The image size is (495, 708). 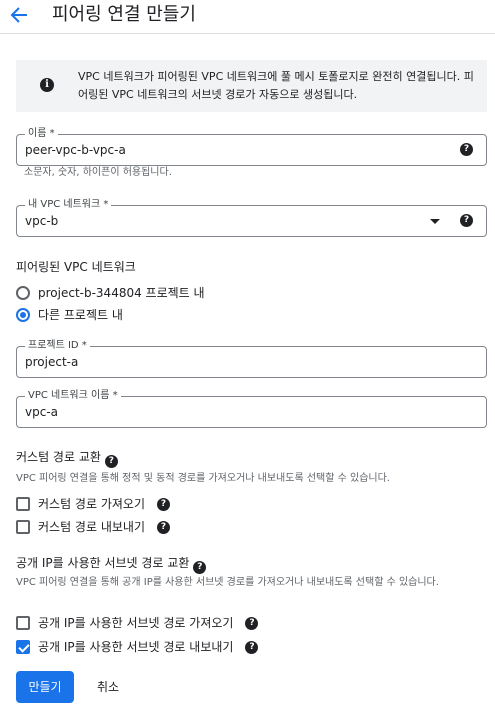 I want to click on checkbox-label: 공개 IP를 사용한 서브넷 경로 내보내기, so click(x=136, y=647).